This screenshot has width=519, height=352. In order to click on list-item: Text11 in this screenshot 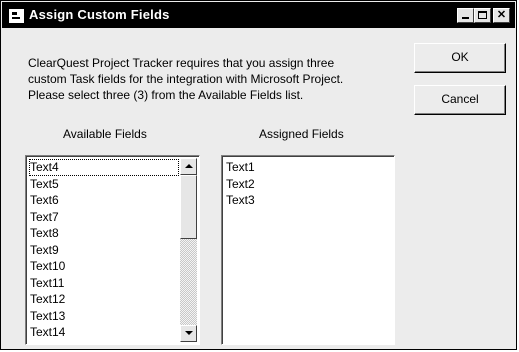, I will do `click(104, 283)`.